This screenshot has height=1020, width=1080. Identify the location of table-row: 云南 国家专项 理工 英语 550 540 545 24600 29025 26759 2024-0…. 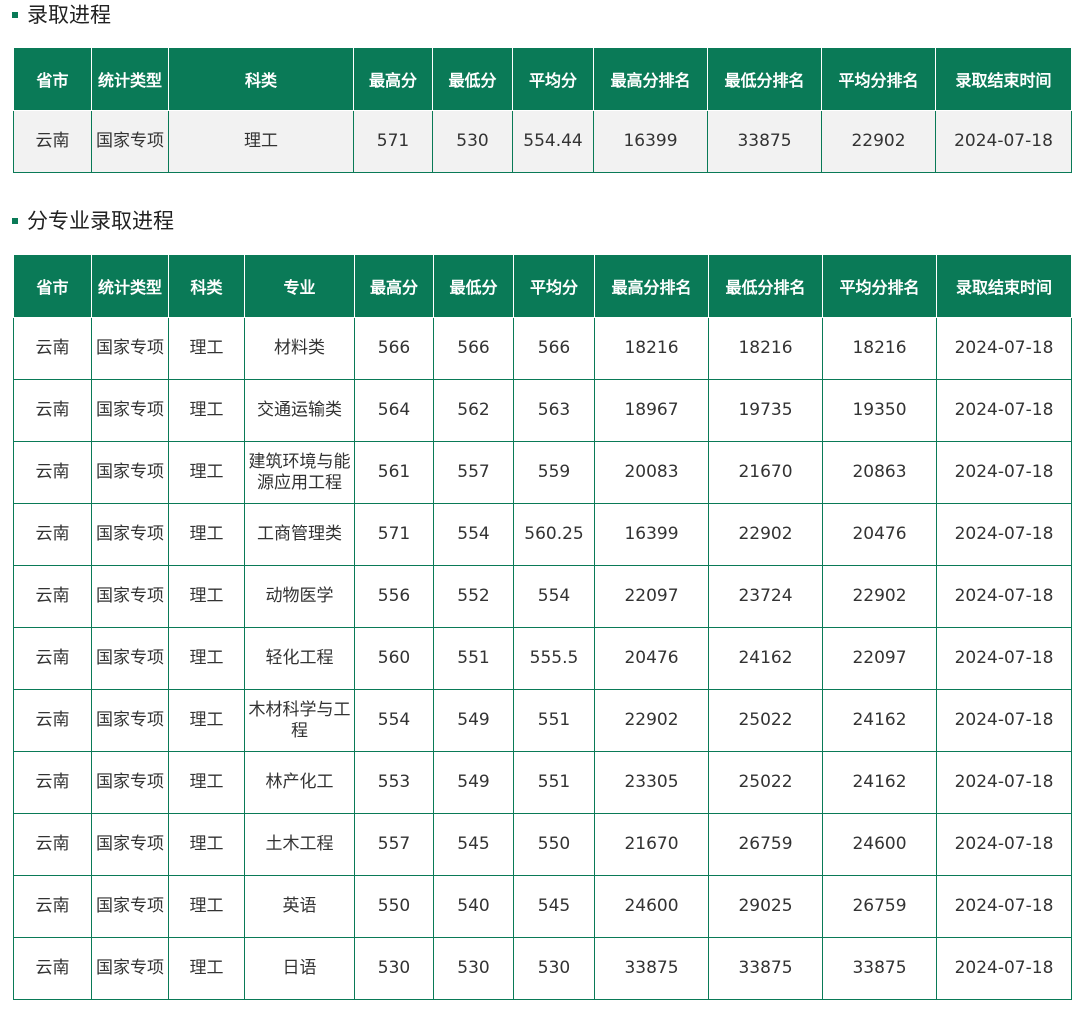
(542, 906).